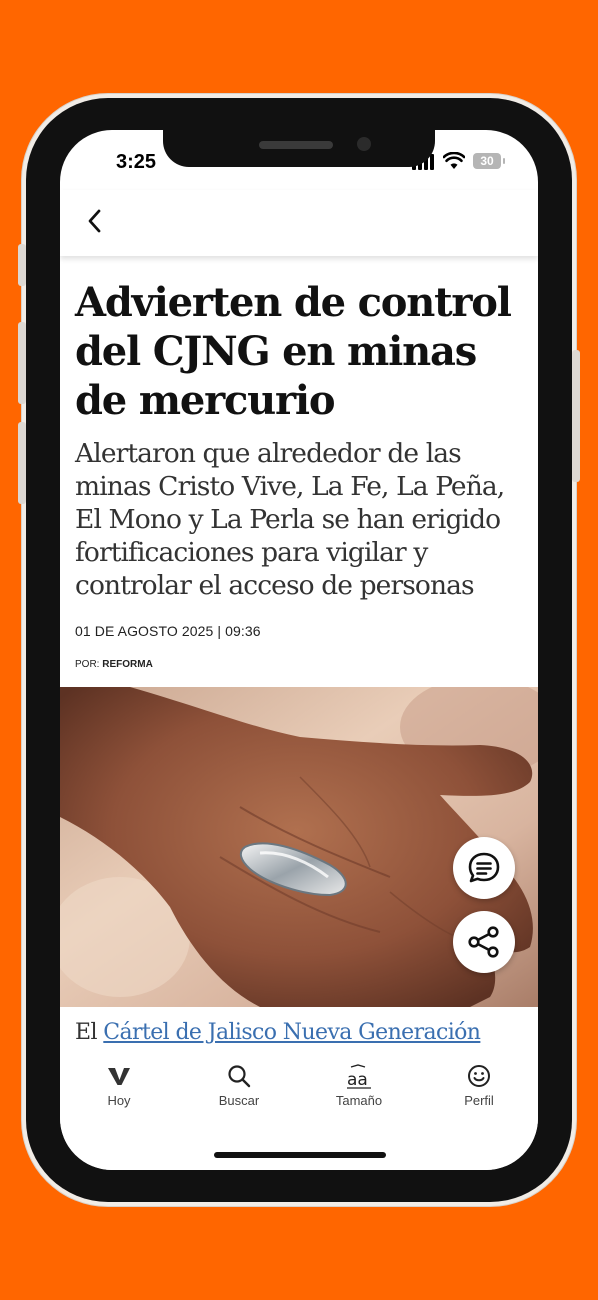 The image size is (598, 1300). I want to click on tab-perfil: Perfil, so click(479, 1085).